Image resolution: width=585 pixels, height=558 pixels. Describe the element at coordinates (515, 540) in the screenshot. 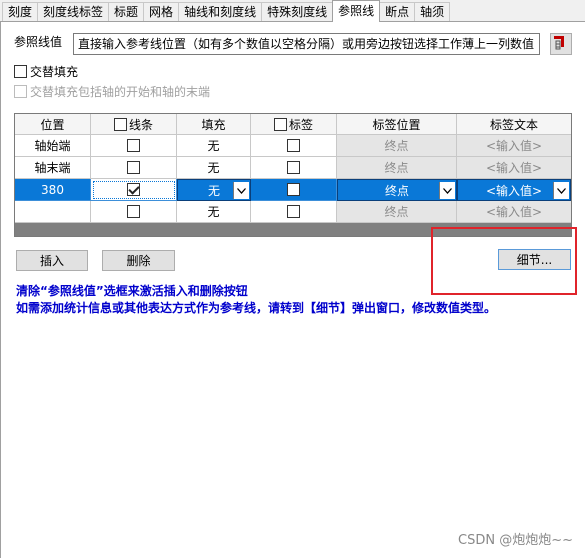

I see `watermark: CSDN @炮炮炮~~` at that location.